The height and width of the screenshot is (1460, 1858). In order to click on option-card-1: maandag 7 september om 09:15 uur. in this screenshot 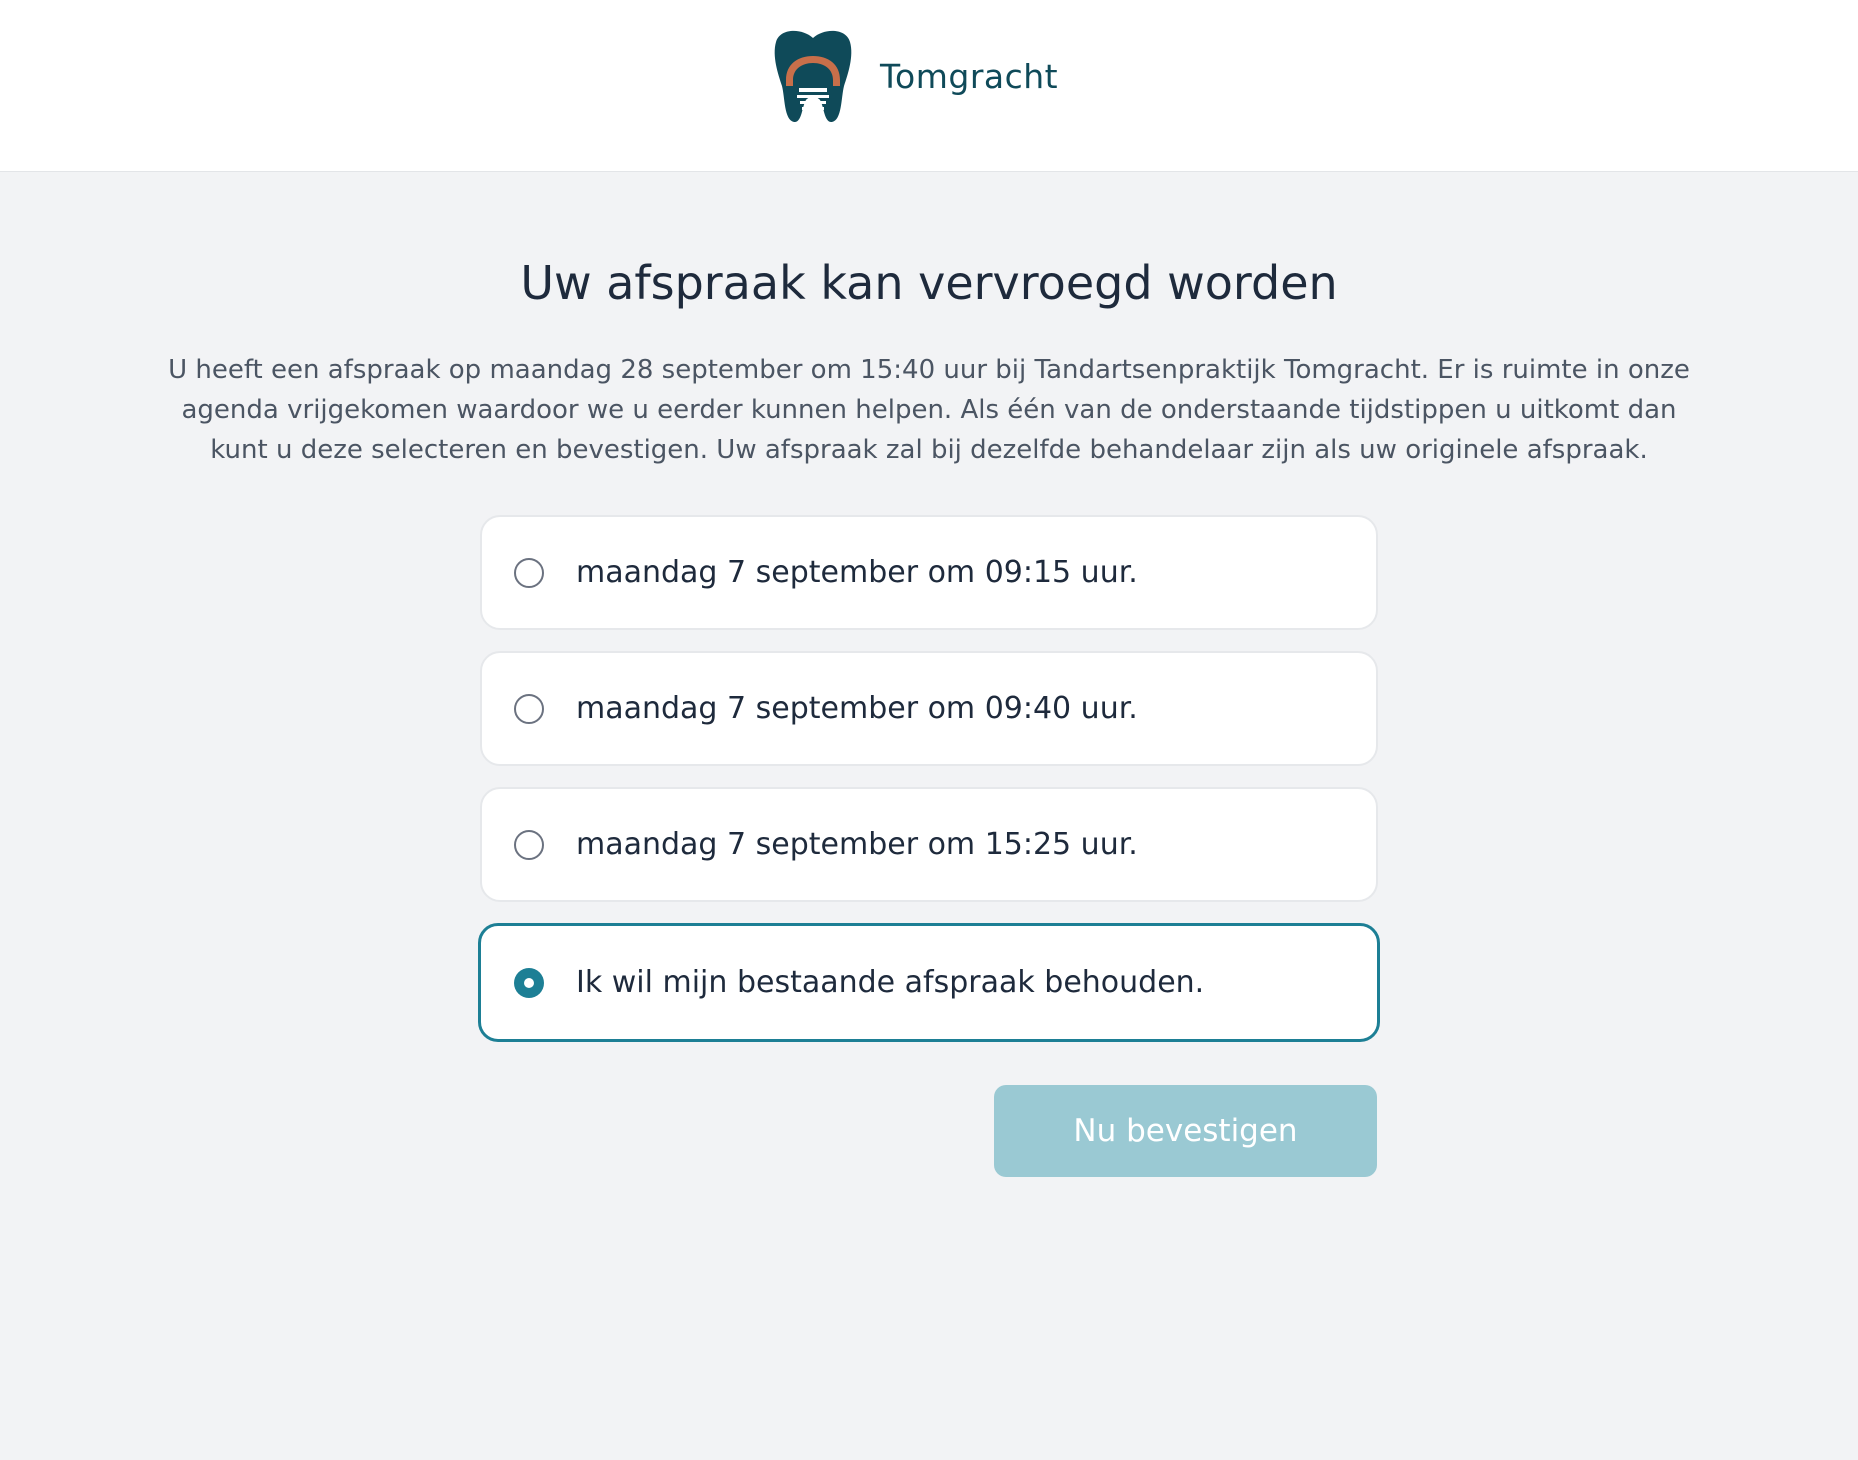, I will do `click(929, 572)`.